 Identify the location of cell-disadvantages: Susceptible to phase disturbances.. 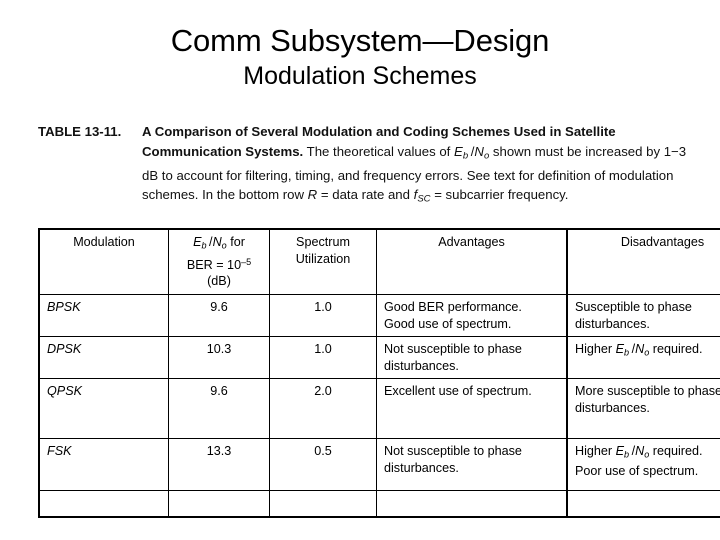
(643, 315).